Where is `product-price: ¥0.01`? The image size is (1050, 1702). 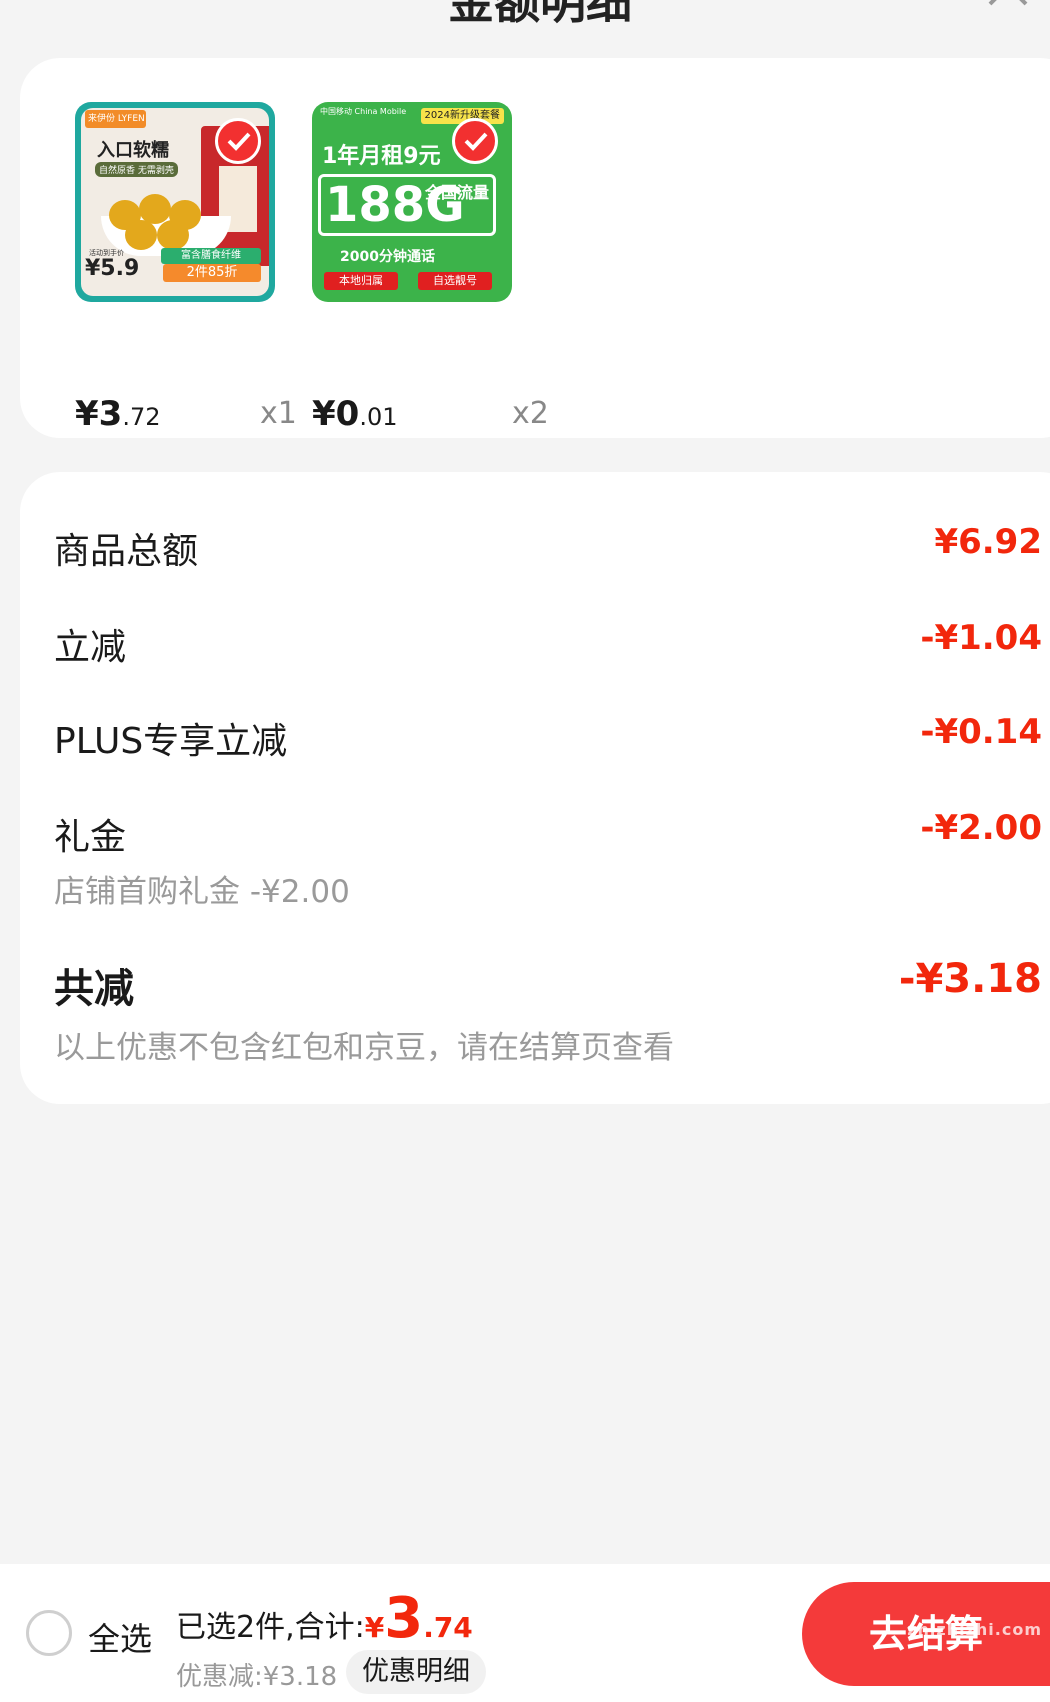
product-price: ¥0.01 is located at coordinates (355, 414).